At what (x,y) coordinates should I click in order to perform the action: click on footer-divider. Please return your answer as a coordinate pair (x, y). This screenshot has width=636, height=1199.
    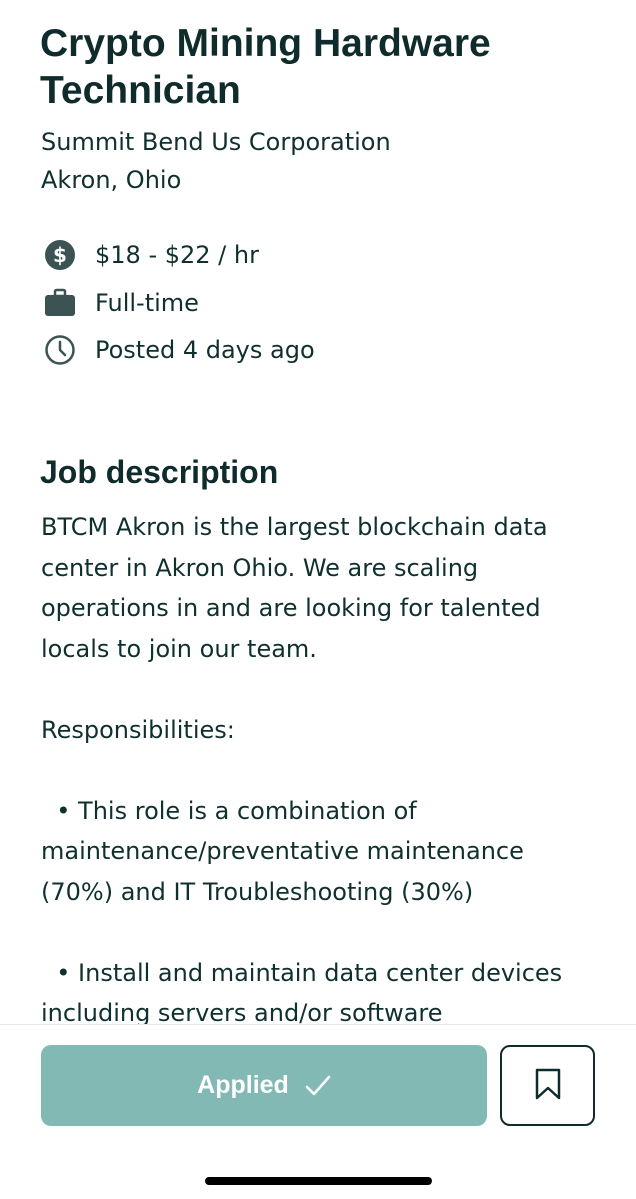
    Looking at the image, I should click on (318, 1024).